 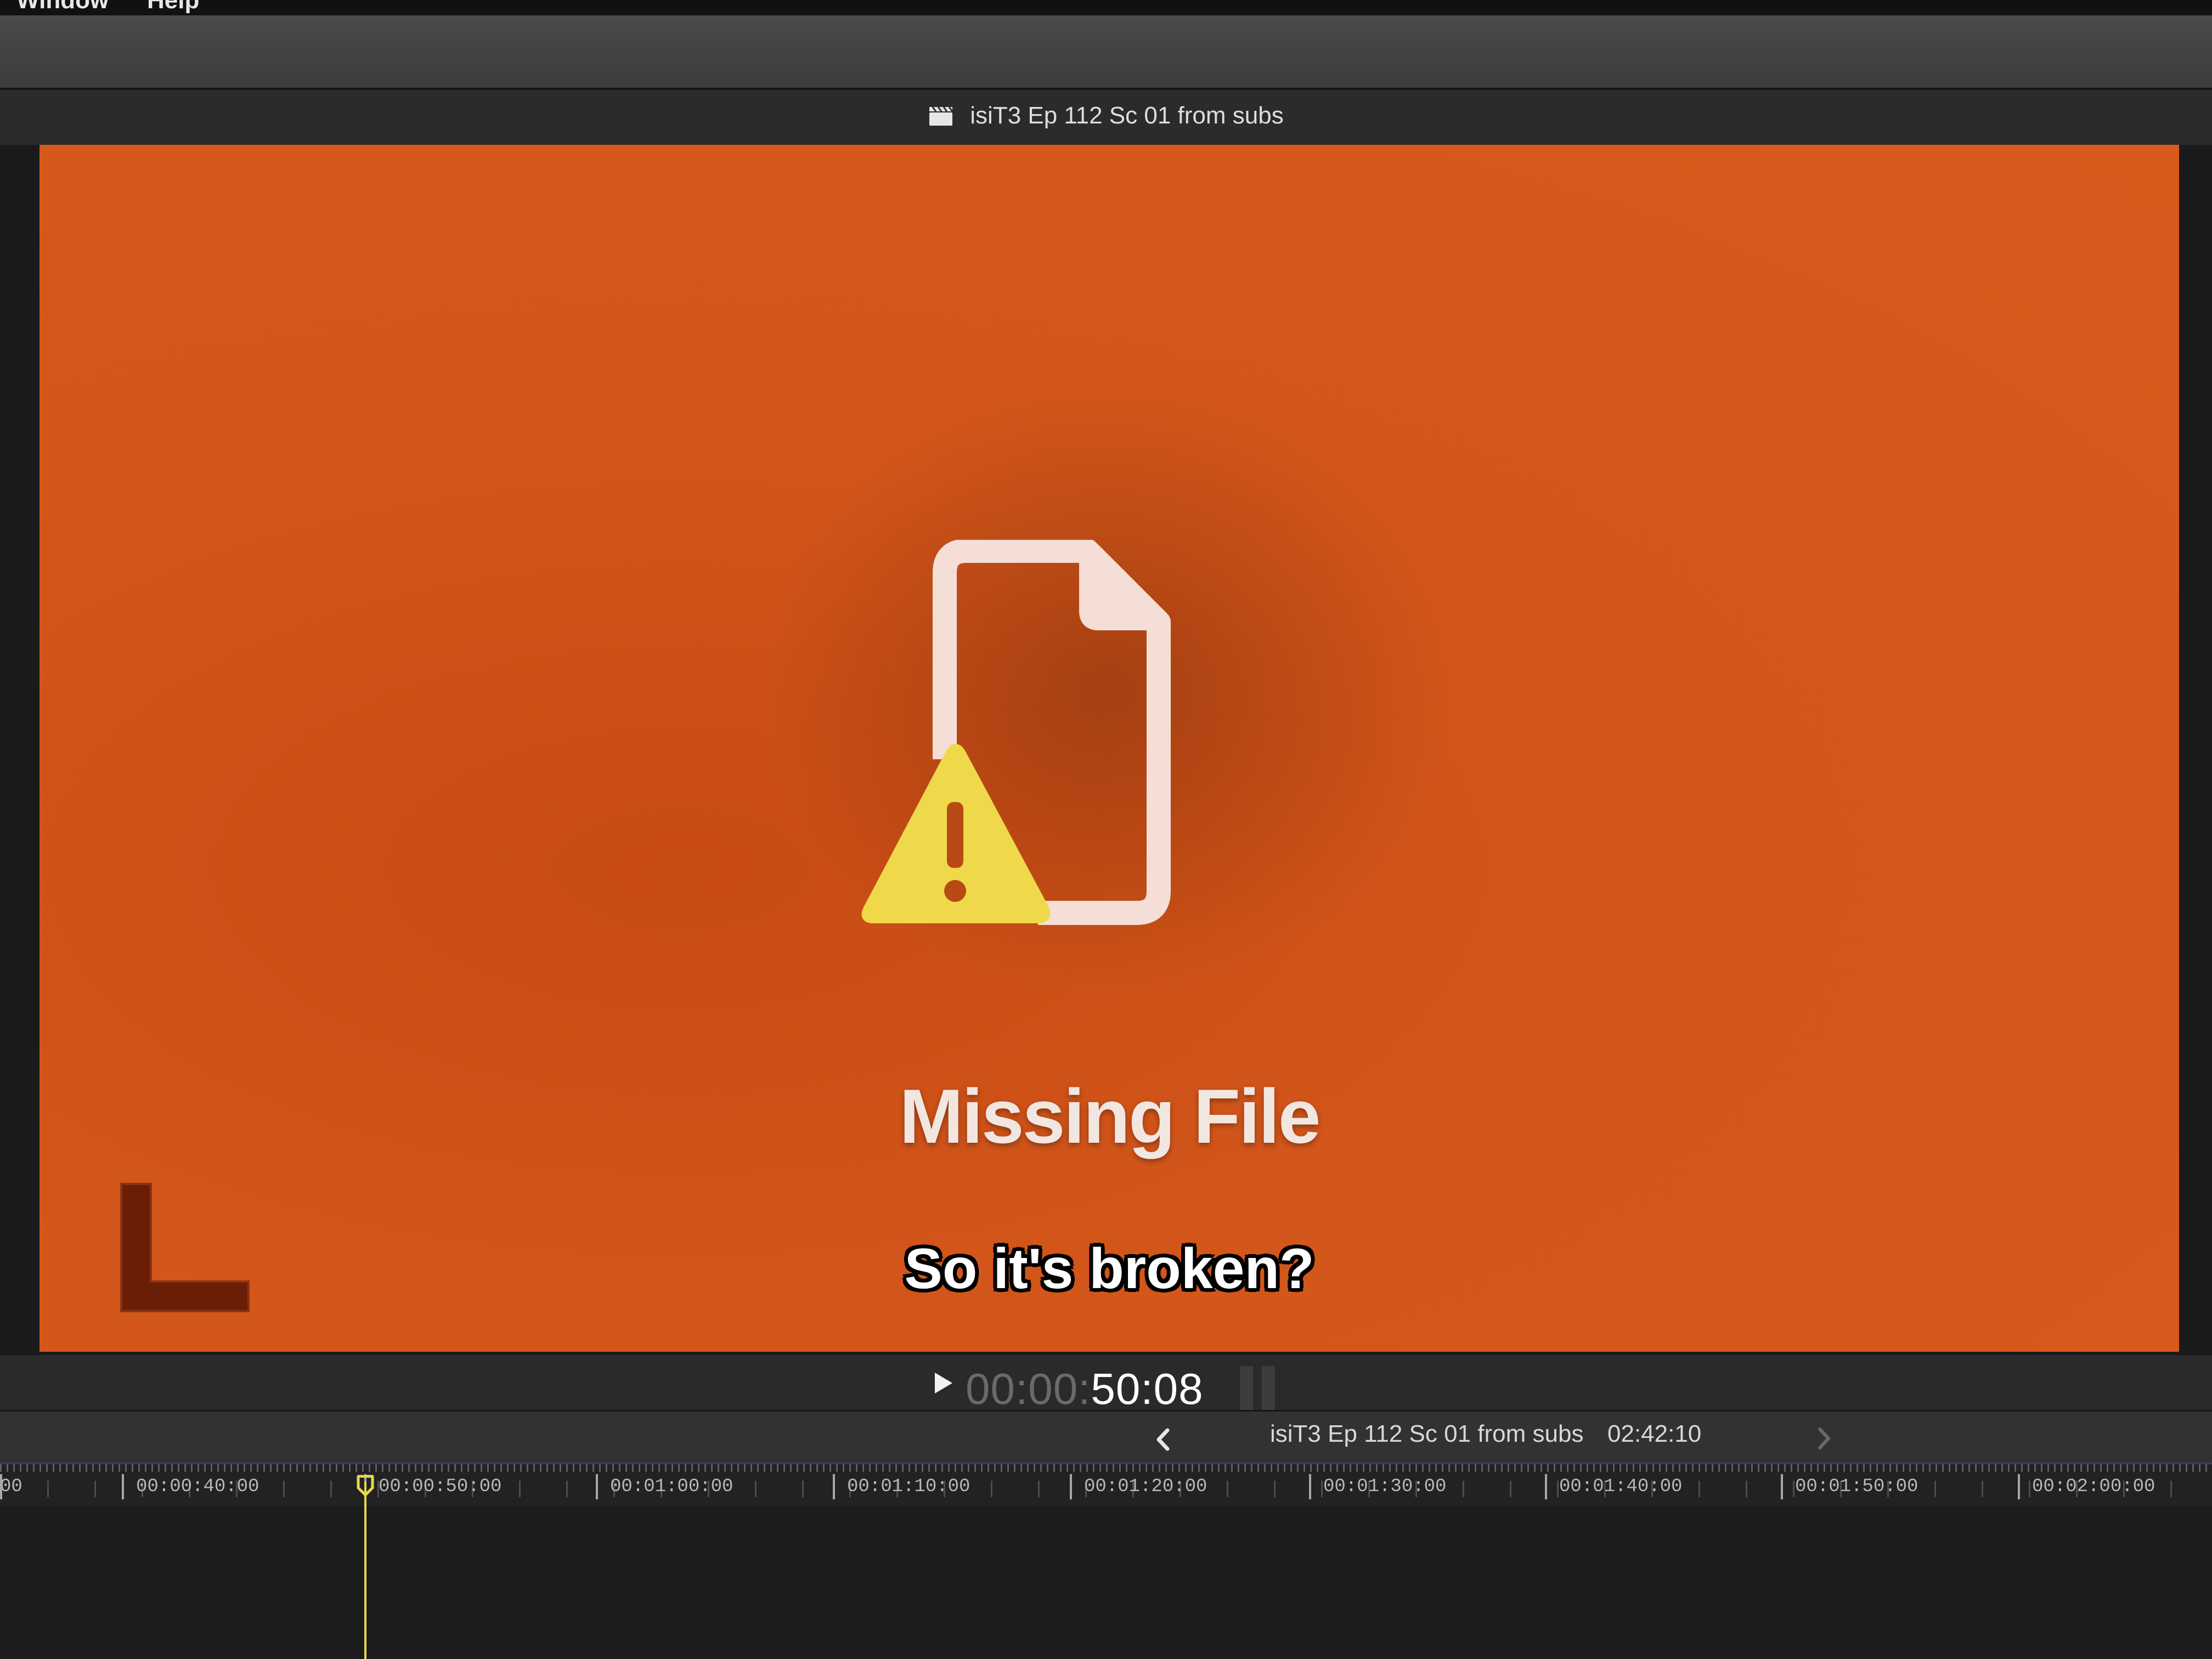 I want to click on timecode-display: 00:00:50:08, so click(x=1085, y=1389).